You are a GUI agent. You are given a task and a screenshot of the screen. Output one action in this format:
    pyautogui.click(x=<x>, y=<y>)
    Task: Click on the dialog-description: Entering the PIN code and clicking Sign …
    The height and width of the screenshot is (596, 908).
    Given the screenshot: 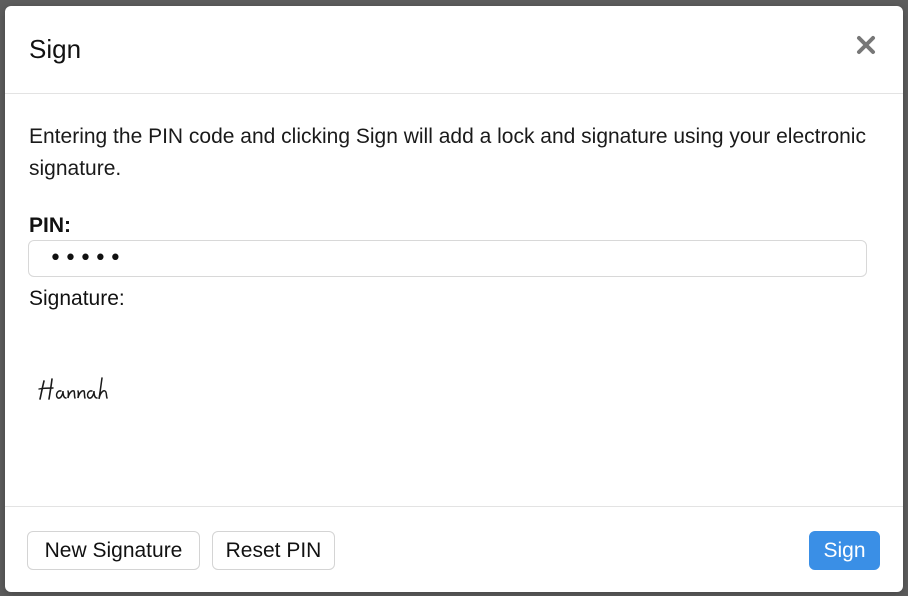 What is the action you would take?
    pyautogui.click(x=447, y=152)
    